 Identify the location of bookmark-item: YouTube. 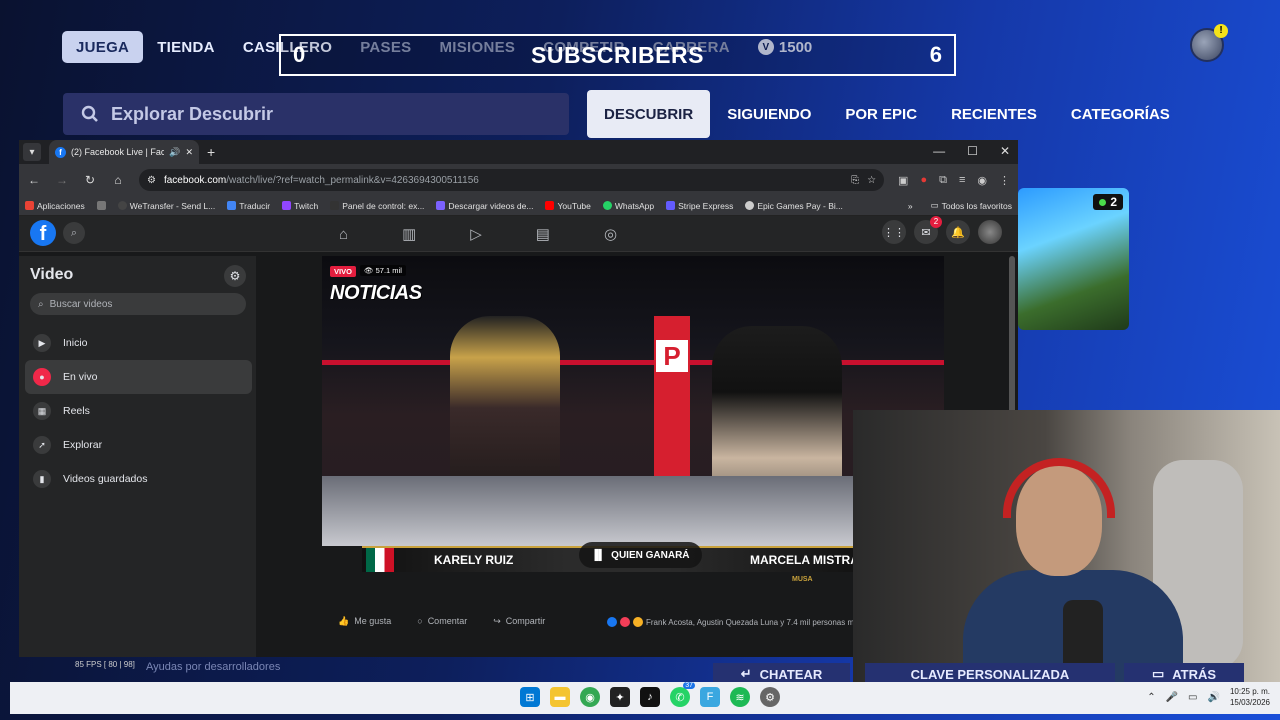
(568, 205).